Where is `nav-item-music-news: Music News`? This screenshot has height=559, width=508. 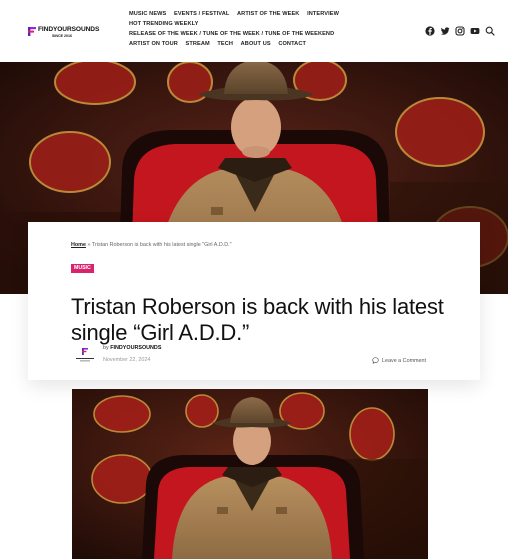 nav-item-music-news: Music News is located at coordinates (147, 14).